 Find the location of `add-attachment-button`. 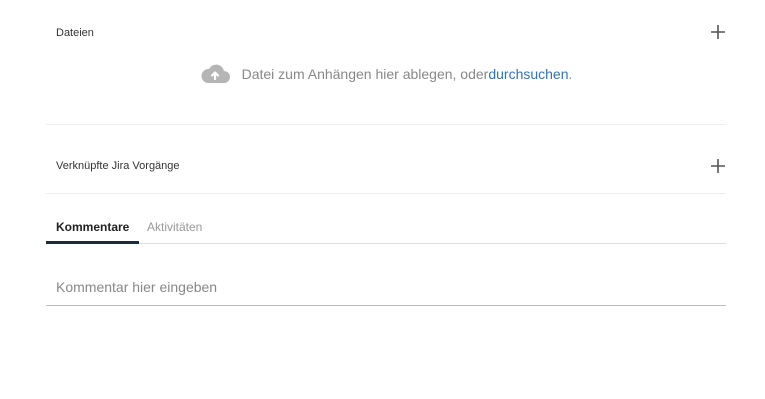

add-attachment-button is located at coordinates (718, 32).